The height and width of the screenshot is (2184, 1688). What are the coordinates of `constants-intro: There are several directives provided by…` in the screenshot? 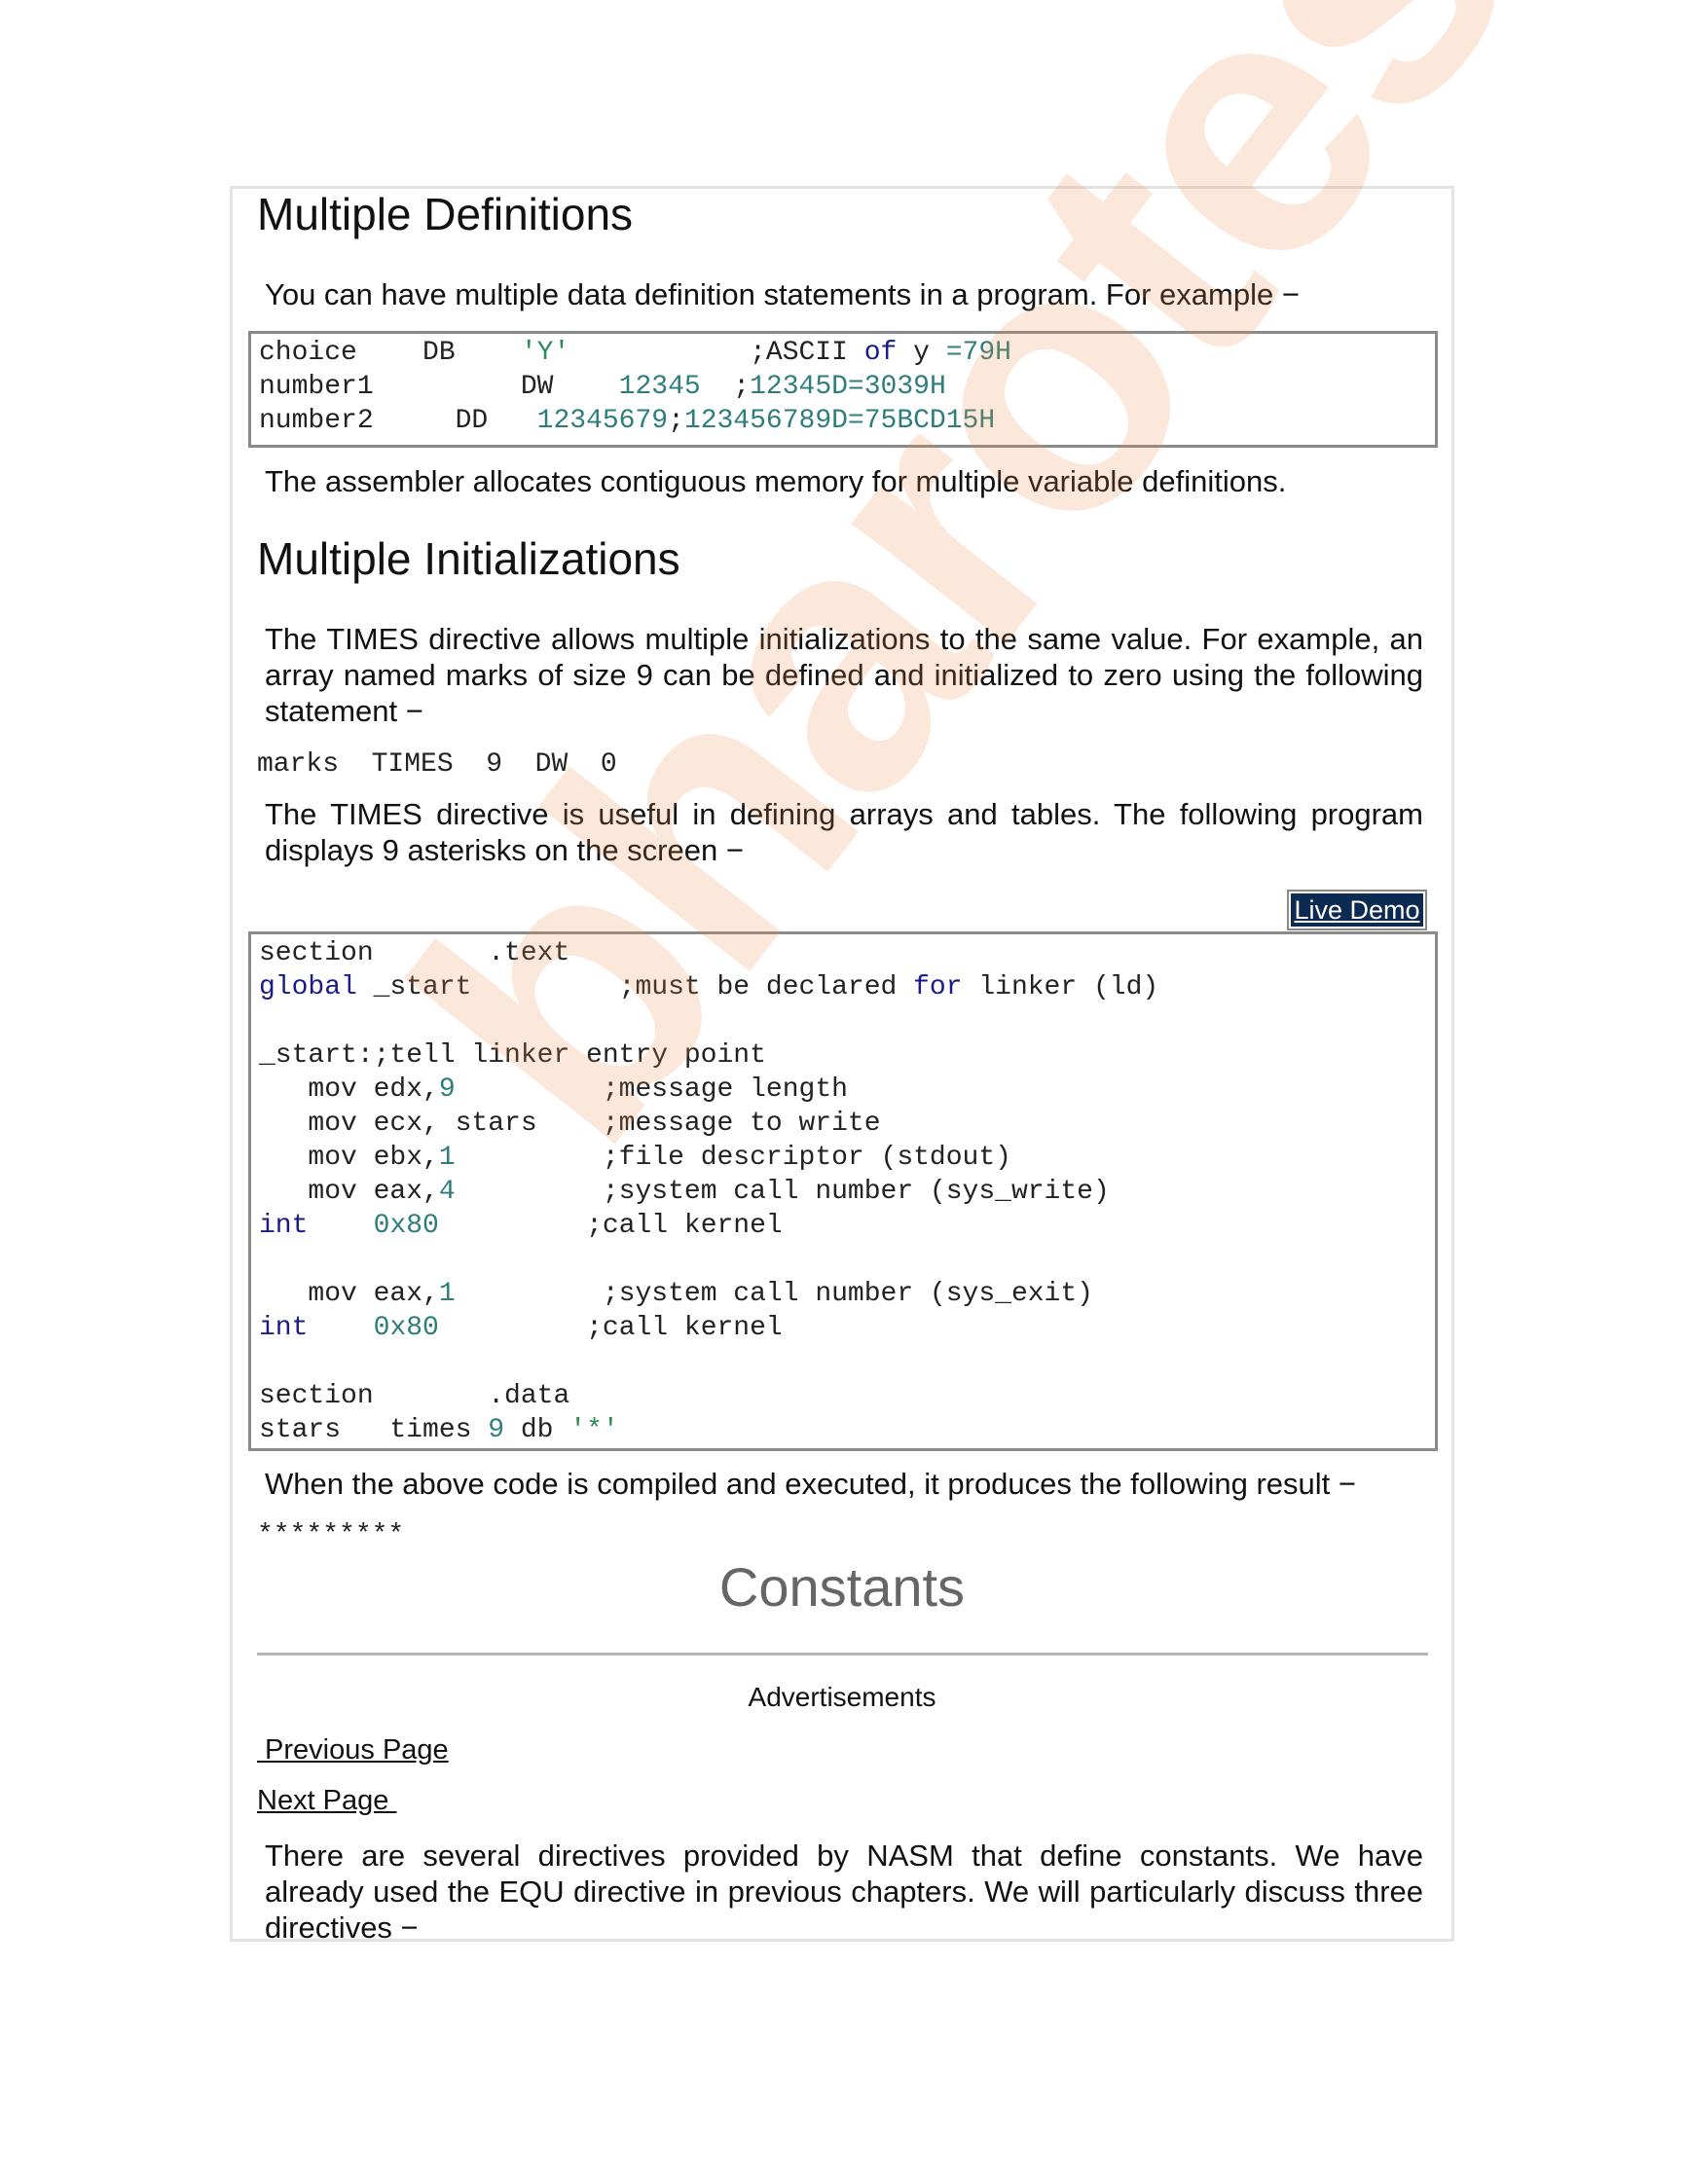 It's located at (844, 1891).